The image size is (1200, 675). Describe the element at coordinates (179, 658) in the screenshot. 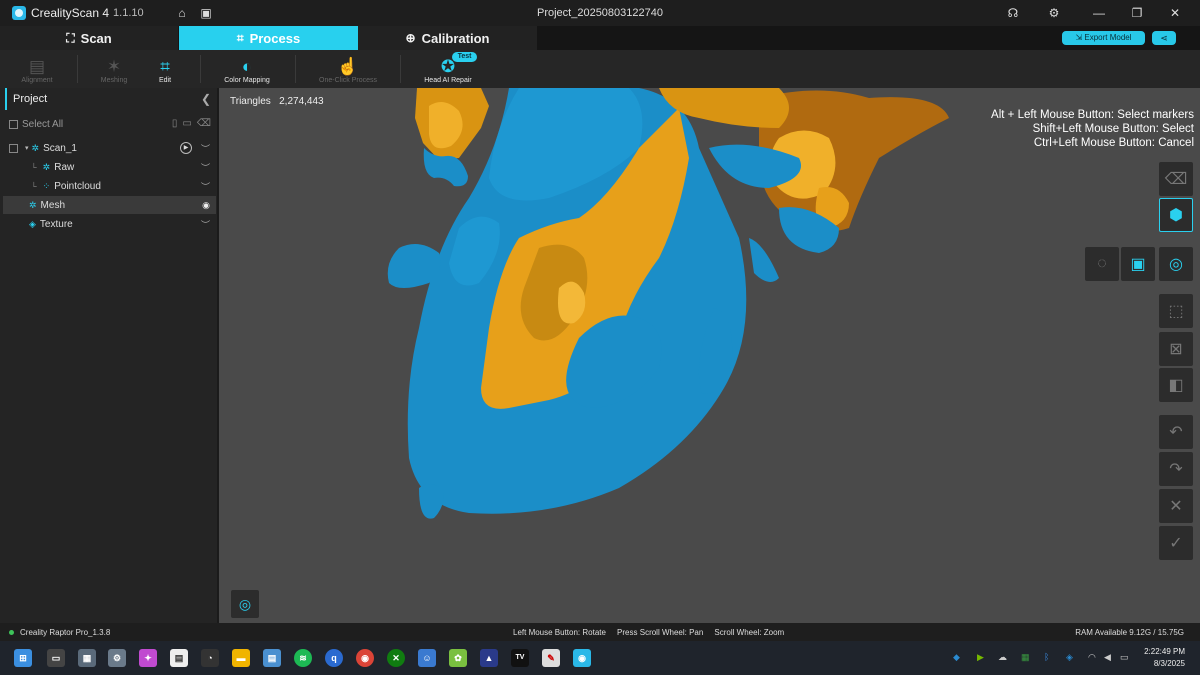

I see `store-icon: ▤` at that location.